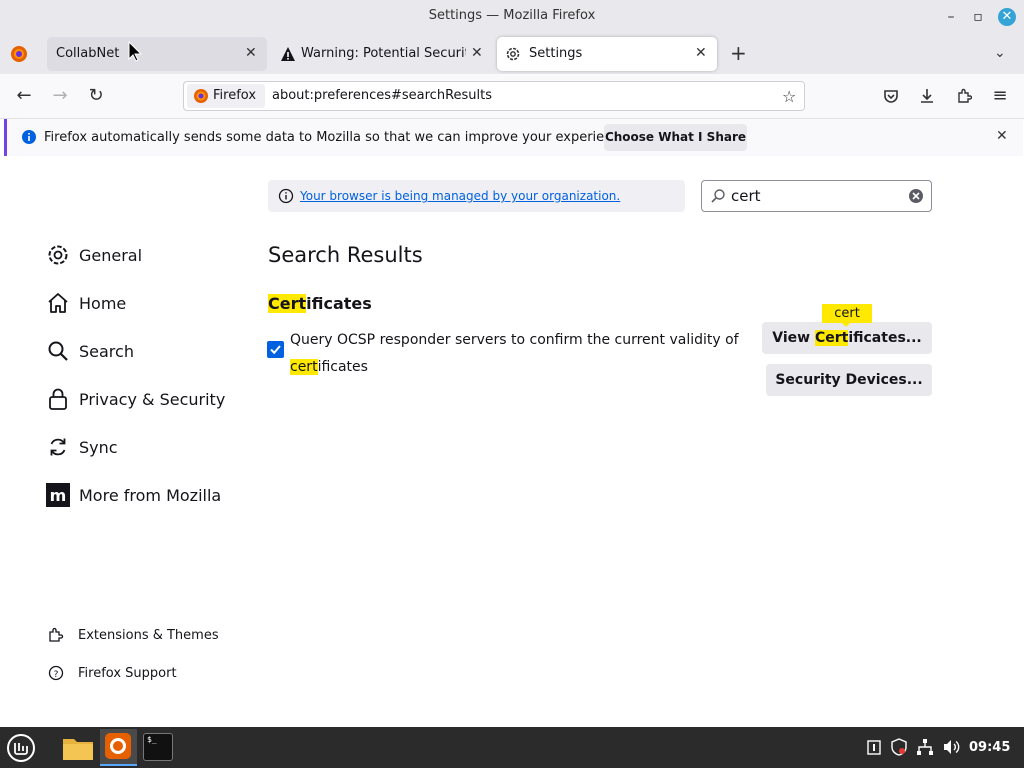 This screenshot has width=1024, height=768. I want to click on footer-label: Firefox Support, so click(127, 673).